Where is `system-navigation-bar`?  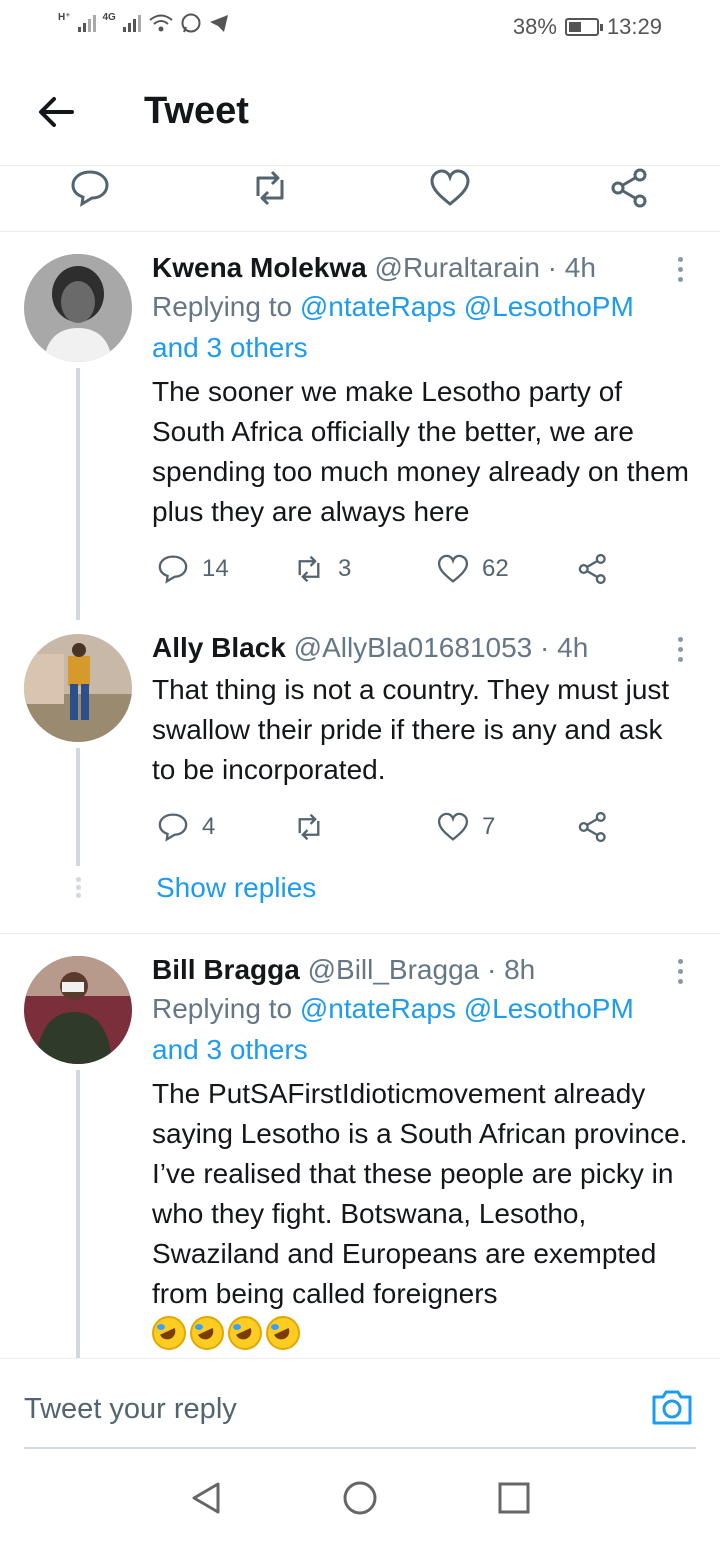 system-navigation-bar is located at coordinates (360, 1495).